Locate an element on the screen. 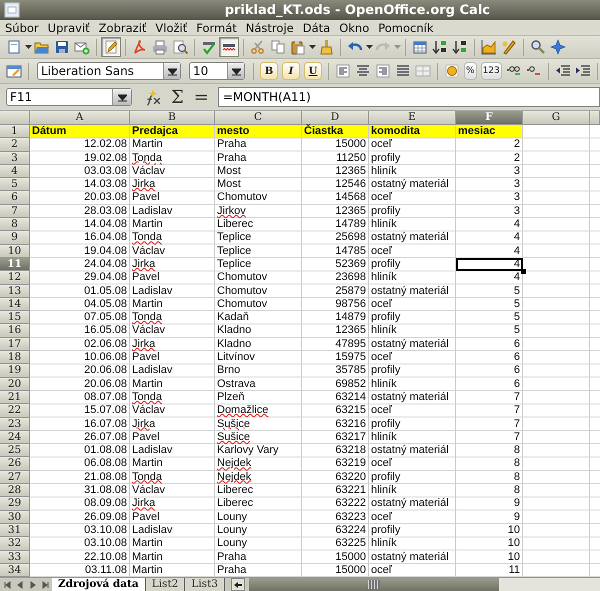 The height and width of the screenshot is (591, 600). row-header: 34 is located at coordinates (15, 571).